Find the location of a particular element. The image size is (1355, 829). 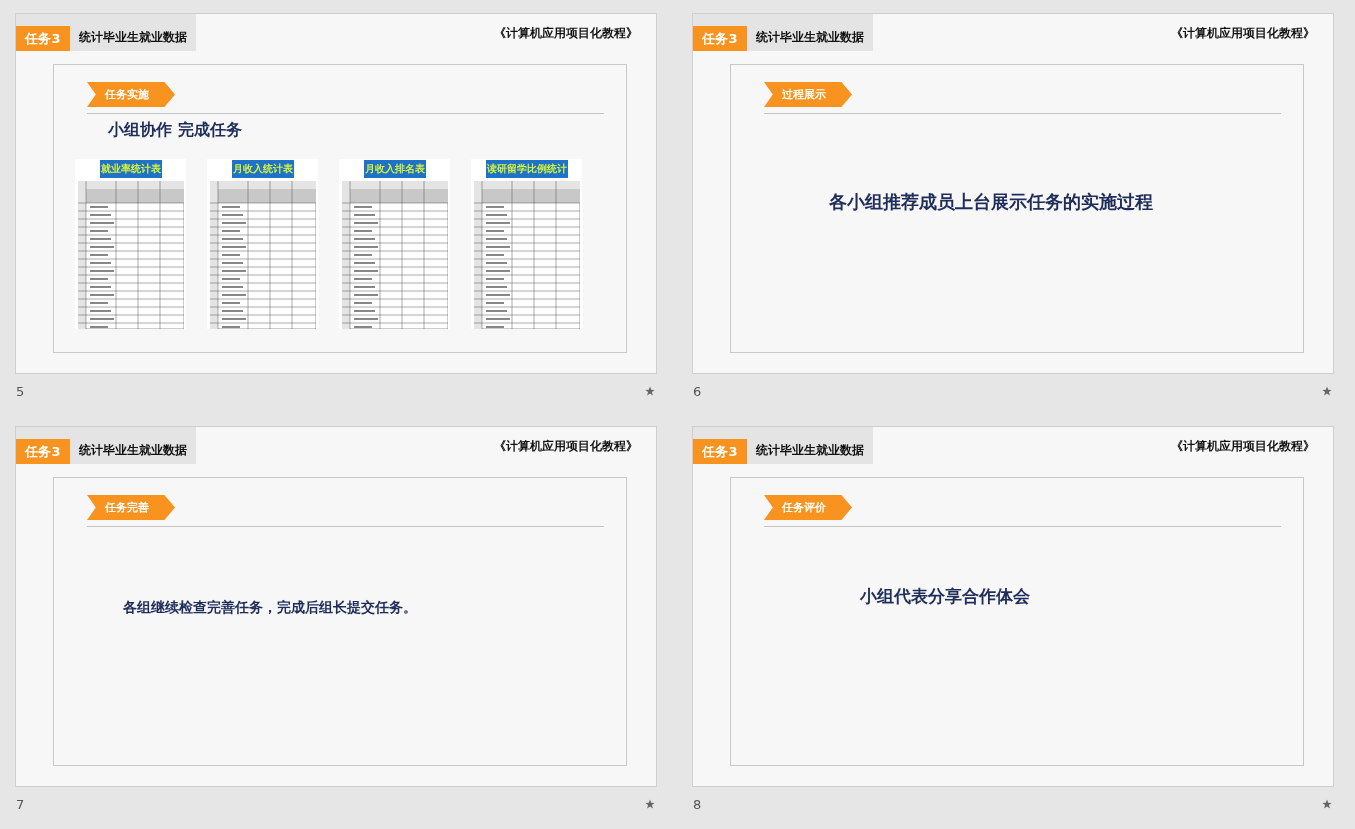

section-tag: 过程展示 is located at coordinates (808, 94).